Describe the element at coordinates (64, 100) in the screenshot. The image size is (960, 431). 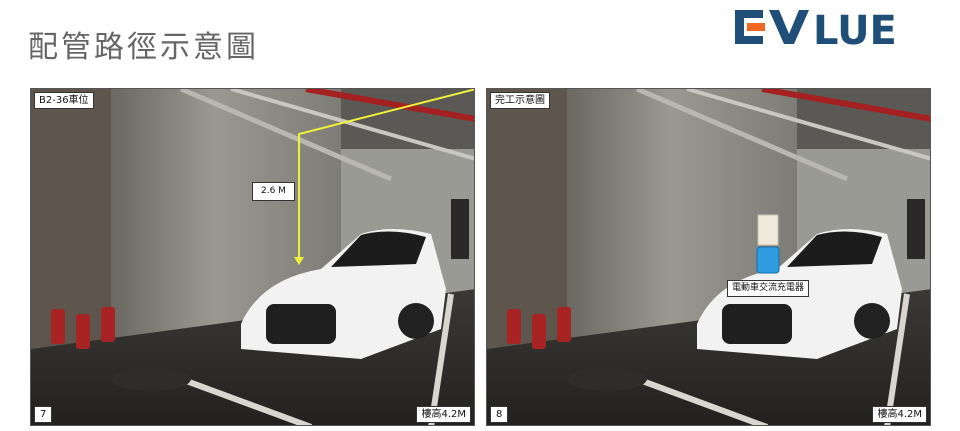
I see `photo-caption: B2-36車位` at that location.